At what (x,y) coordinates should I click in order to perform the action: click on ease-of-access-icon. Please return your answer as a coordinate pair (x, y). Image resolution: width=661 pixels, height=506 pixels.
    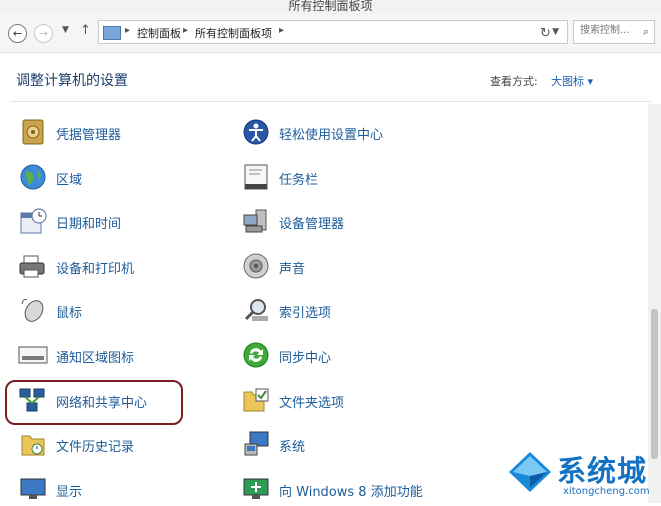
    Looking at the image, I should click on (256, 132).